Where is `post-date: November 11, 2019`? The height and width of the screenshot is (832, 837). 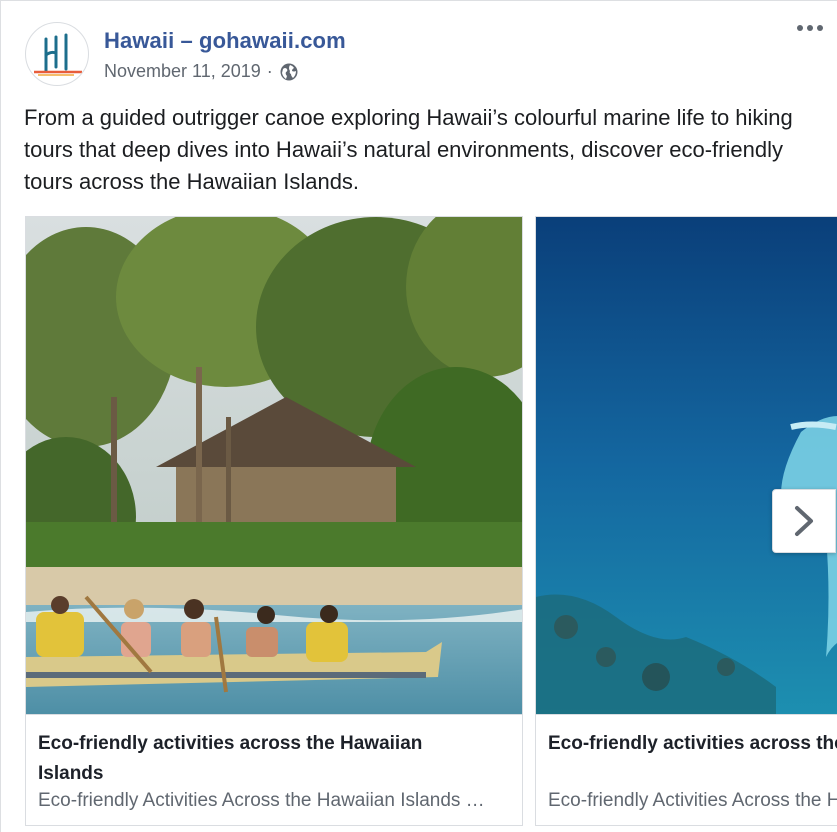 post-date: November 11, 2019 is located at coordinates (182, 71).